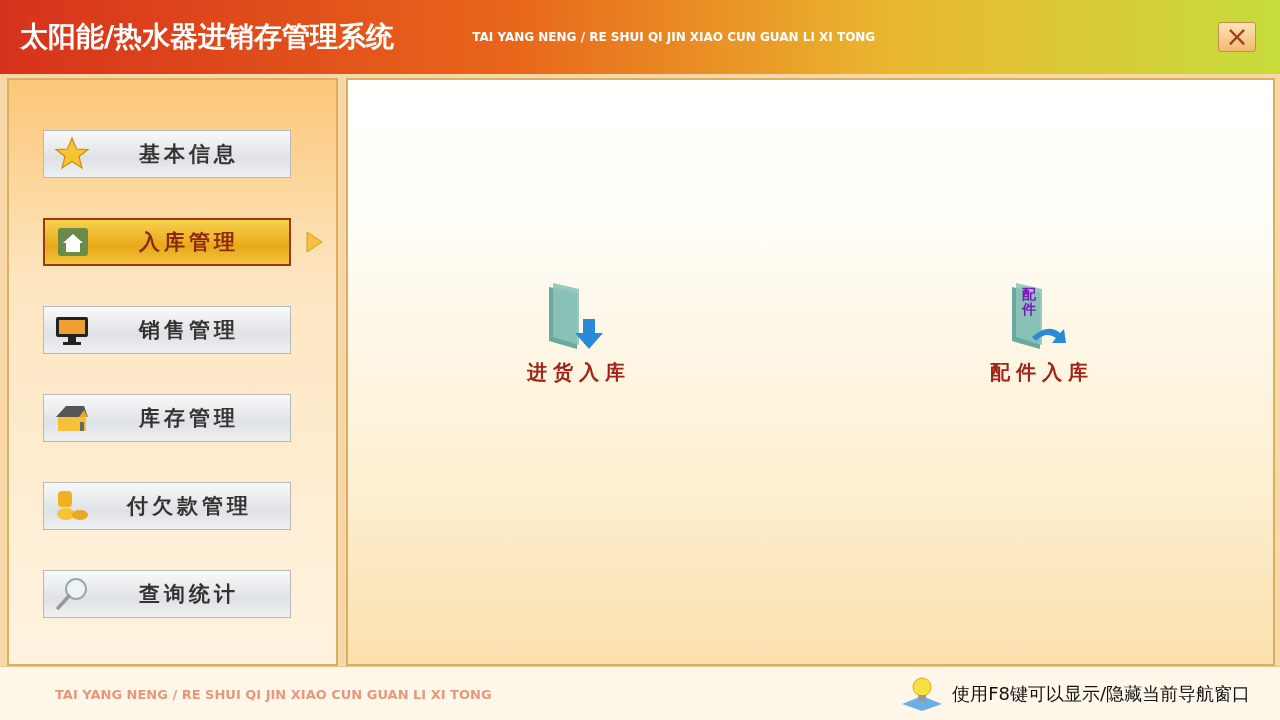 This screenshot has height=720, width=1280. What do you see at coordinates (1028, 302) in the screenshot?
I see `icon-label: 配件` at bounding box center [1028, 302].